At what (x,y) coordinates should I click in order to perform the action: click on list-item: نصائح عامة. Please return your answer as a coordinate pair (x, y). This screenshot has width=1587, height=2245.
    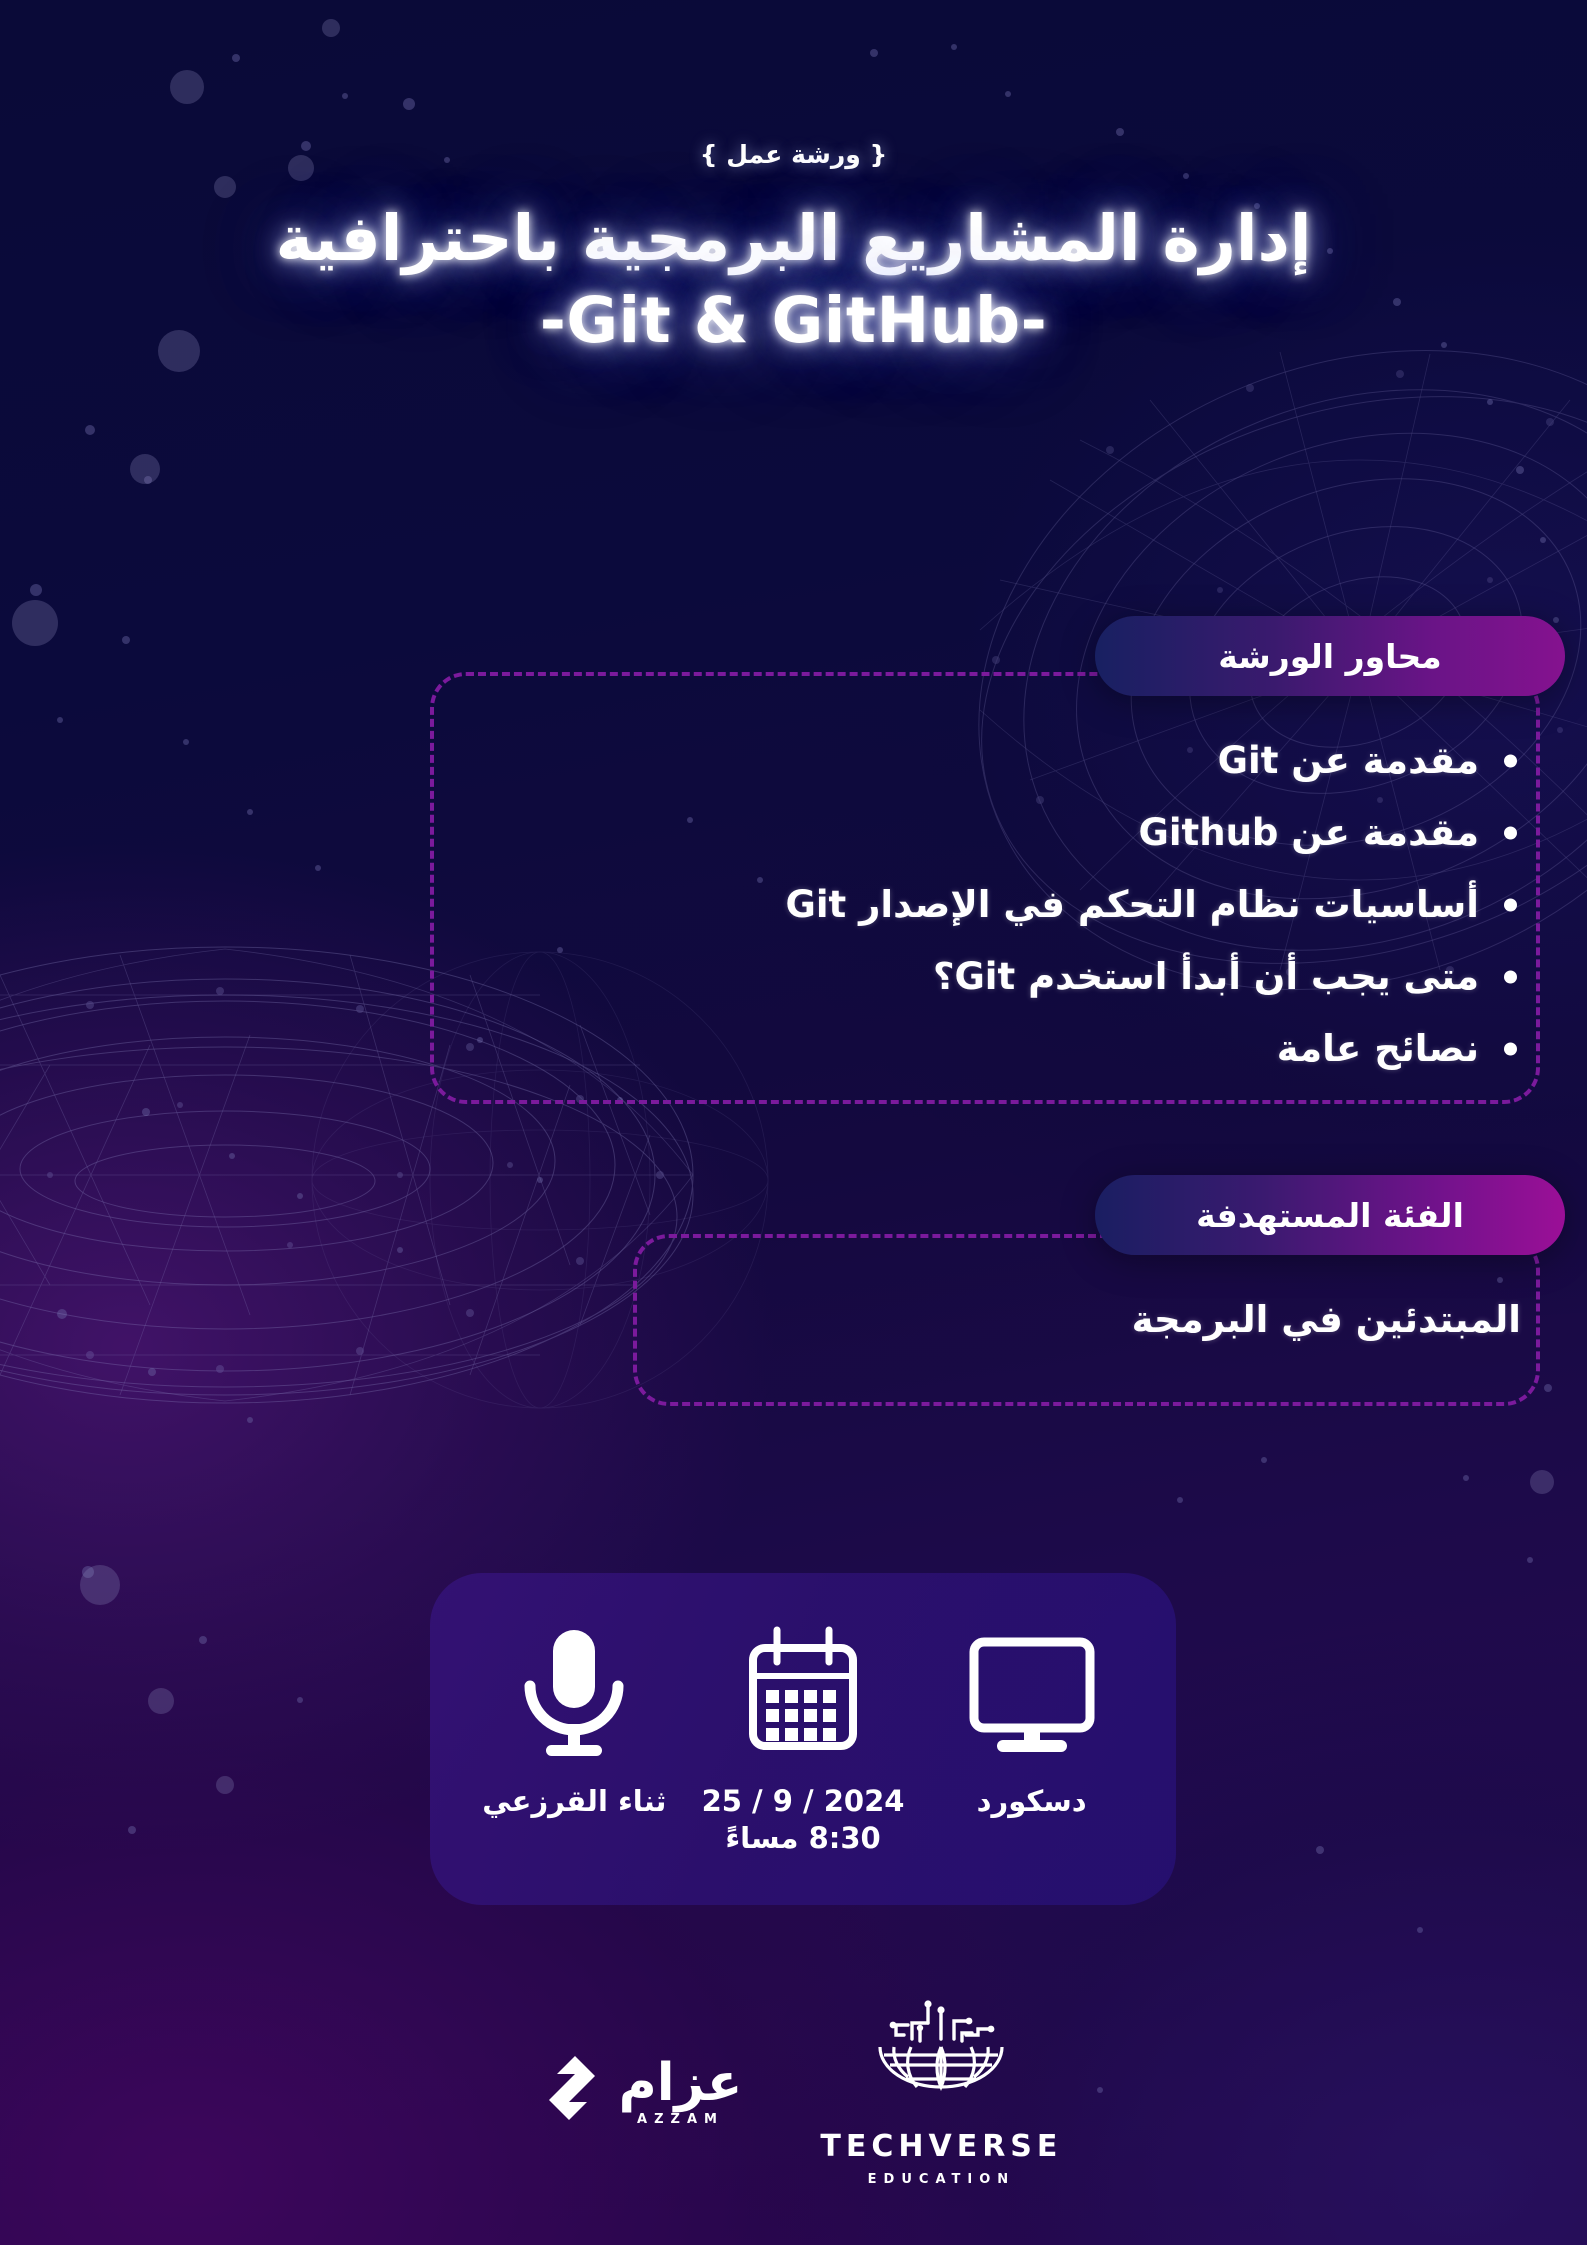
    Looking at the image, I should click on (977, 1048).